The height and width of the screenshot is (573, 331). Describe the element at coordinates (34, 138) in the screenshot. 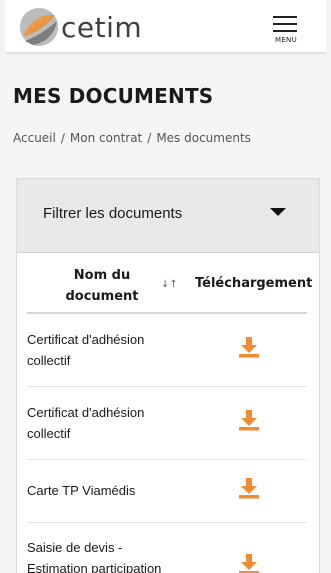

I see `breadcrumb-home-link: Accueil` at that location.